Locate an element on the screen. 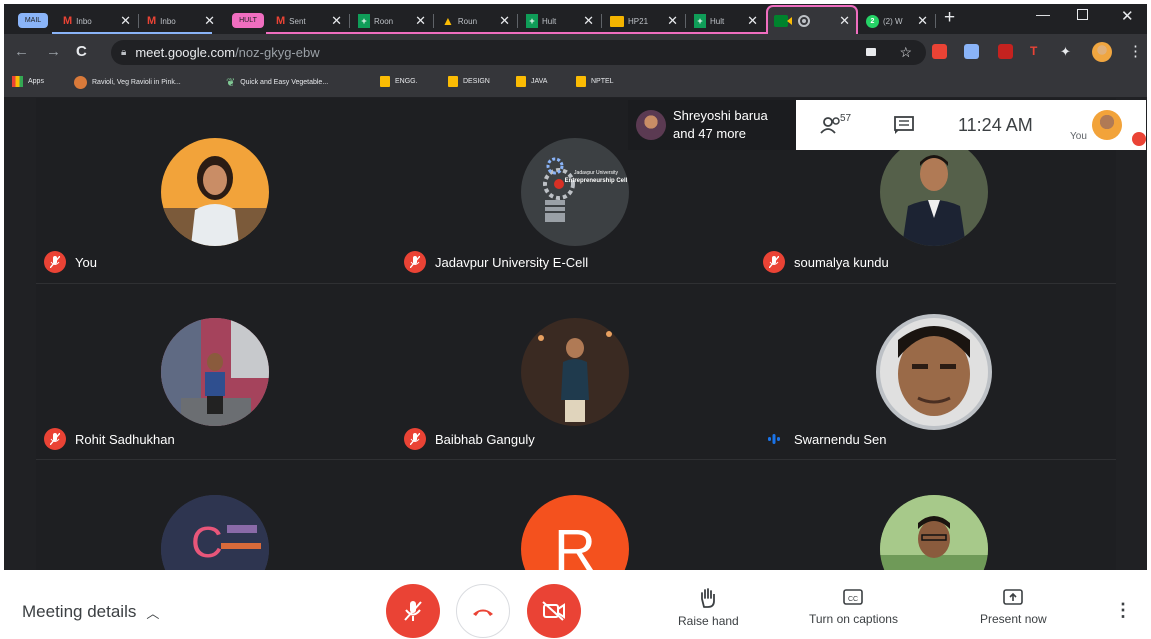 Image resolution: width=1151 pixels, height=639 pixels. back-icon: ← is located at coordinates (21, 51).